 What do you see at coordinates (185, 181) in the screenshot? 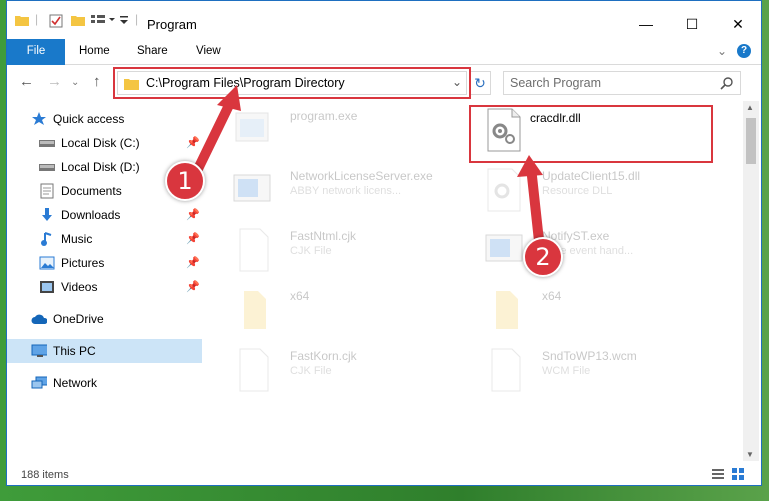
I see `callout-number-1: 1` at bounding box center [185, 181].